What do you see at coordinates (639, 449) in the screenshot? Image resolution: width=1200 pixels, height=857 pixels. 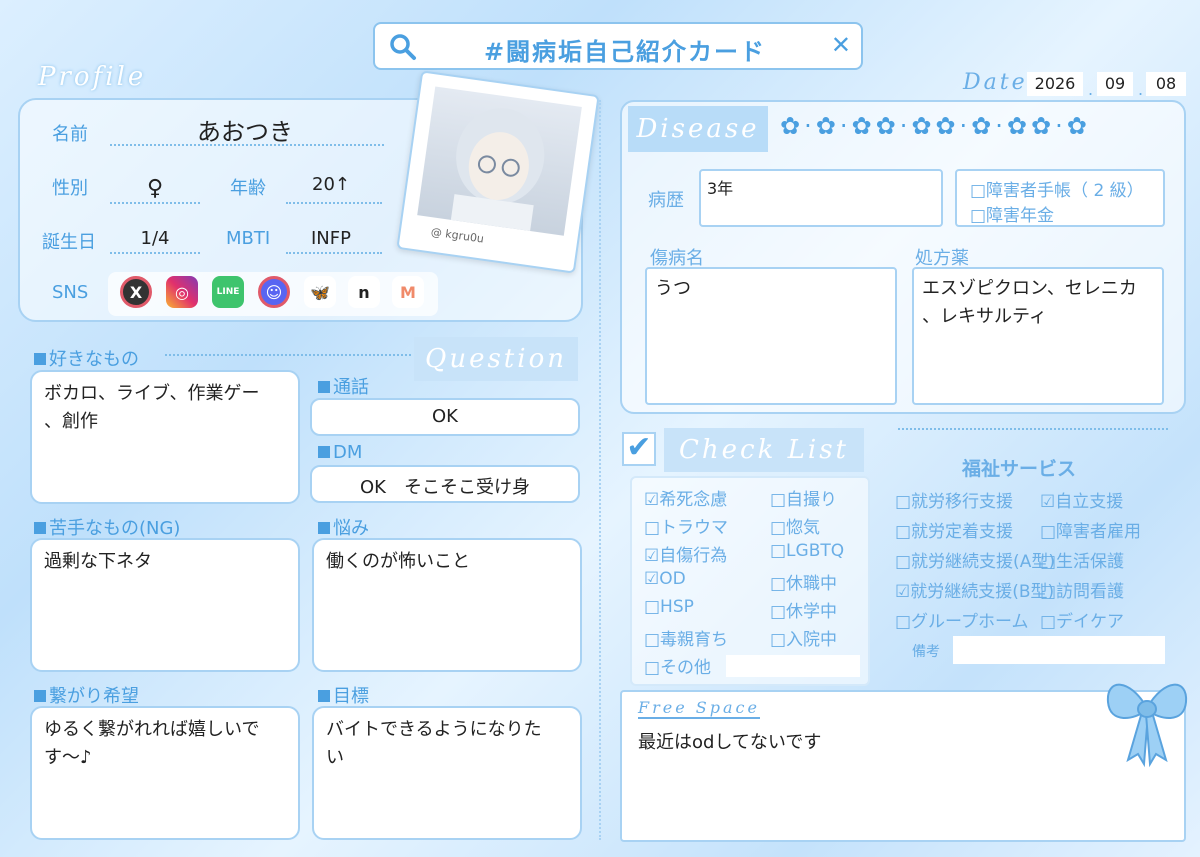 I see `checklist-checkbox-icon: ✔` at bounding box center [639, 449].